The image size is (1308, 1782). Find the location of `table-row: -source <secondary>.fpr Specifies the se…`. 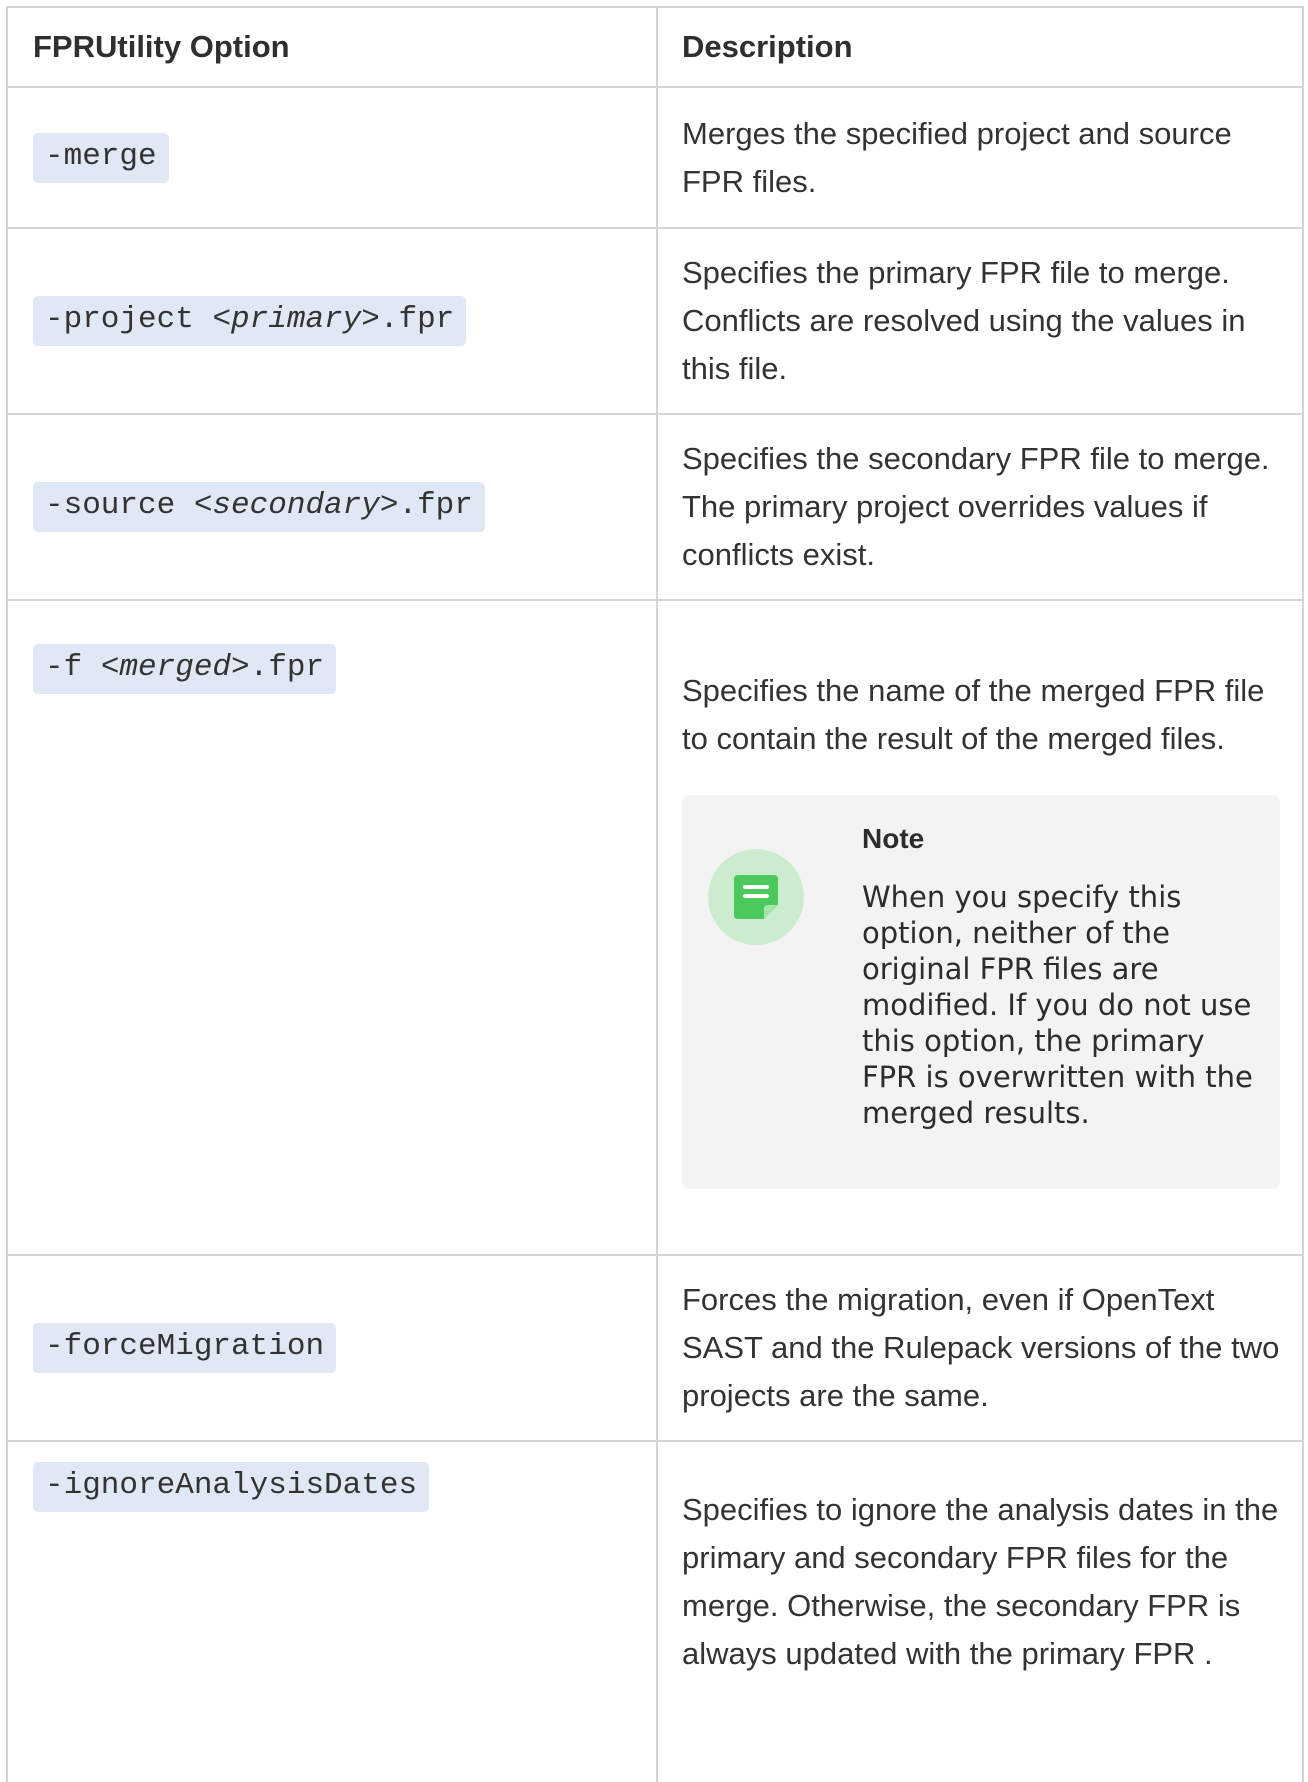

table-row: -source <secondary>.fpr Specifies the se… is located at coordinates (656, 508).